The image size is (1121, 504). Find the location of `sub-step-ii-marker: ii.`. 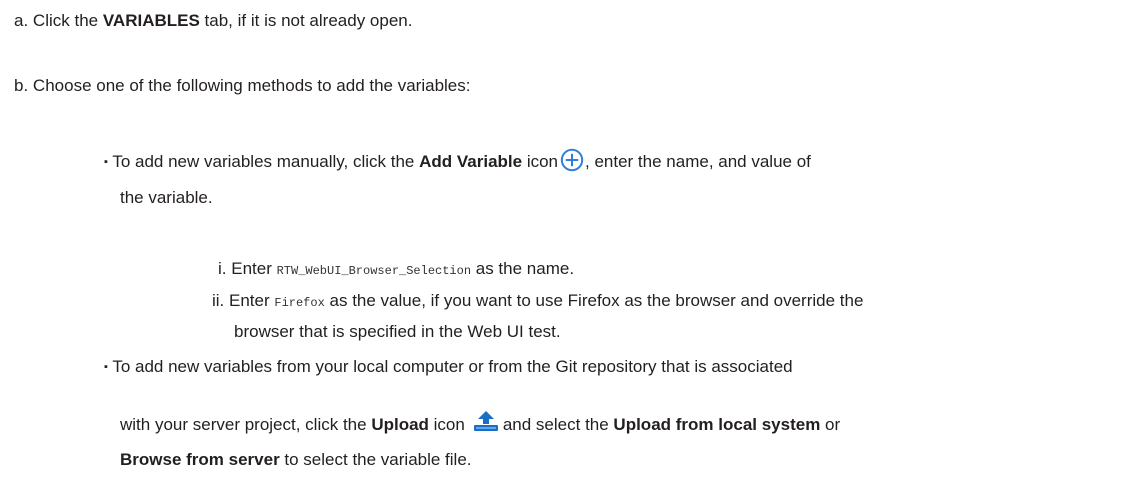

sub-step-ii-marker: ii. is located at coordinates (218, 300).